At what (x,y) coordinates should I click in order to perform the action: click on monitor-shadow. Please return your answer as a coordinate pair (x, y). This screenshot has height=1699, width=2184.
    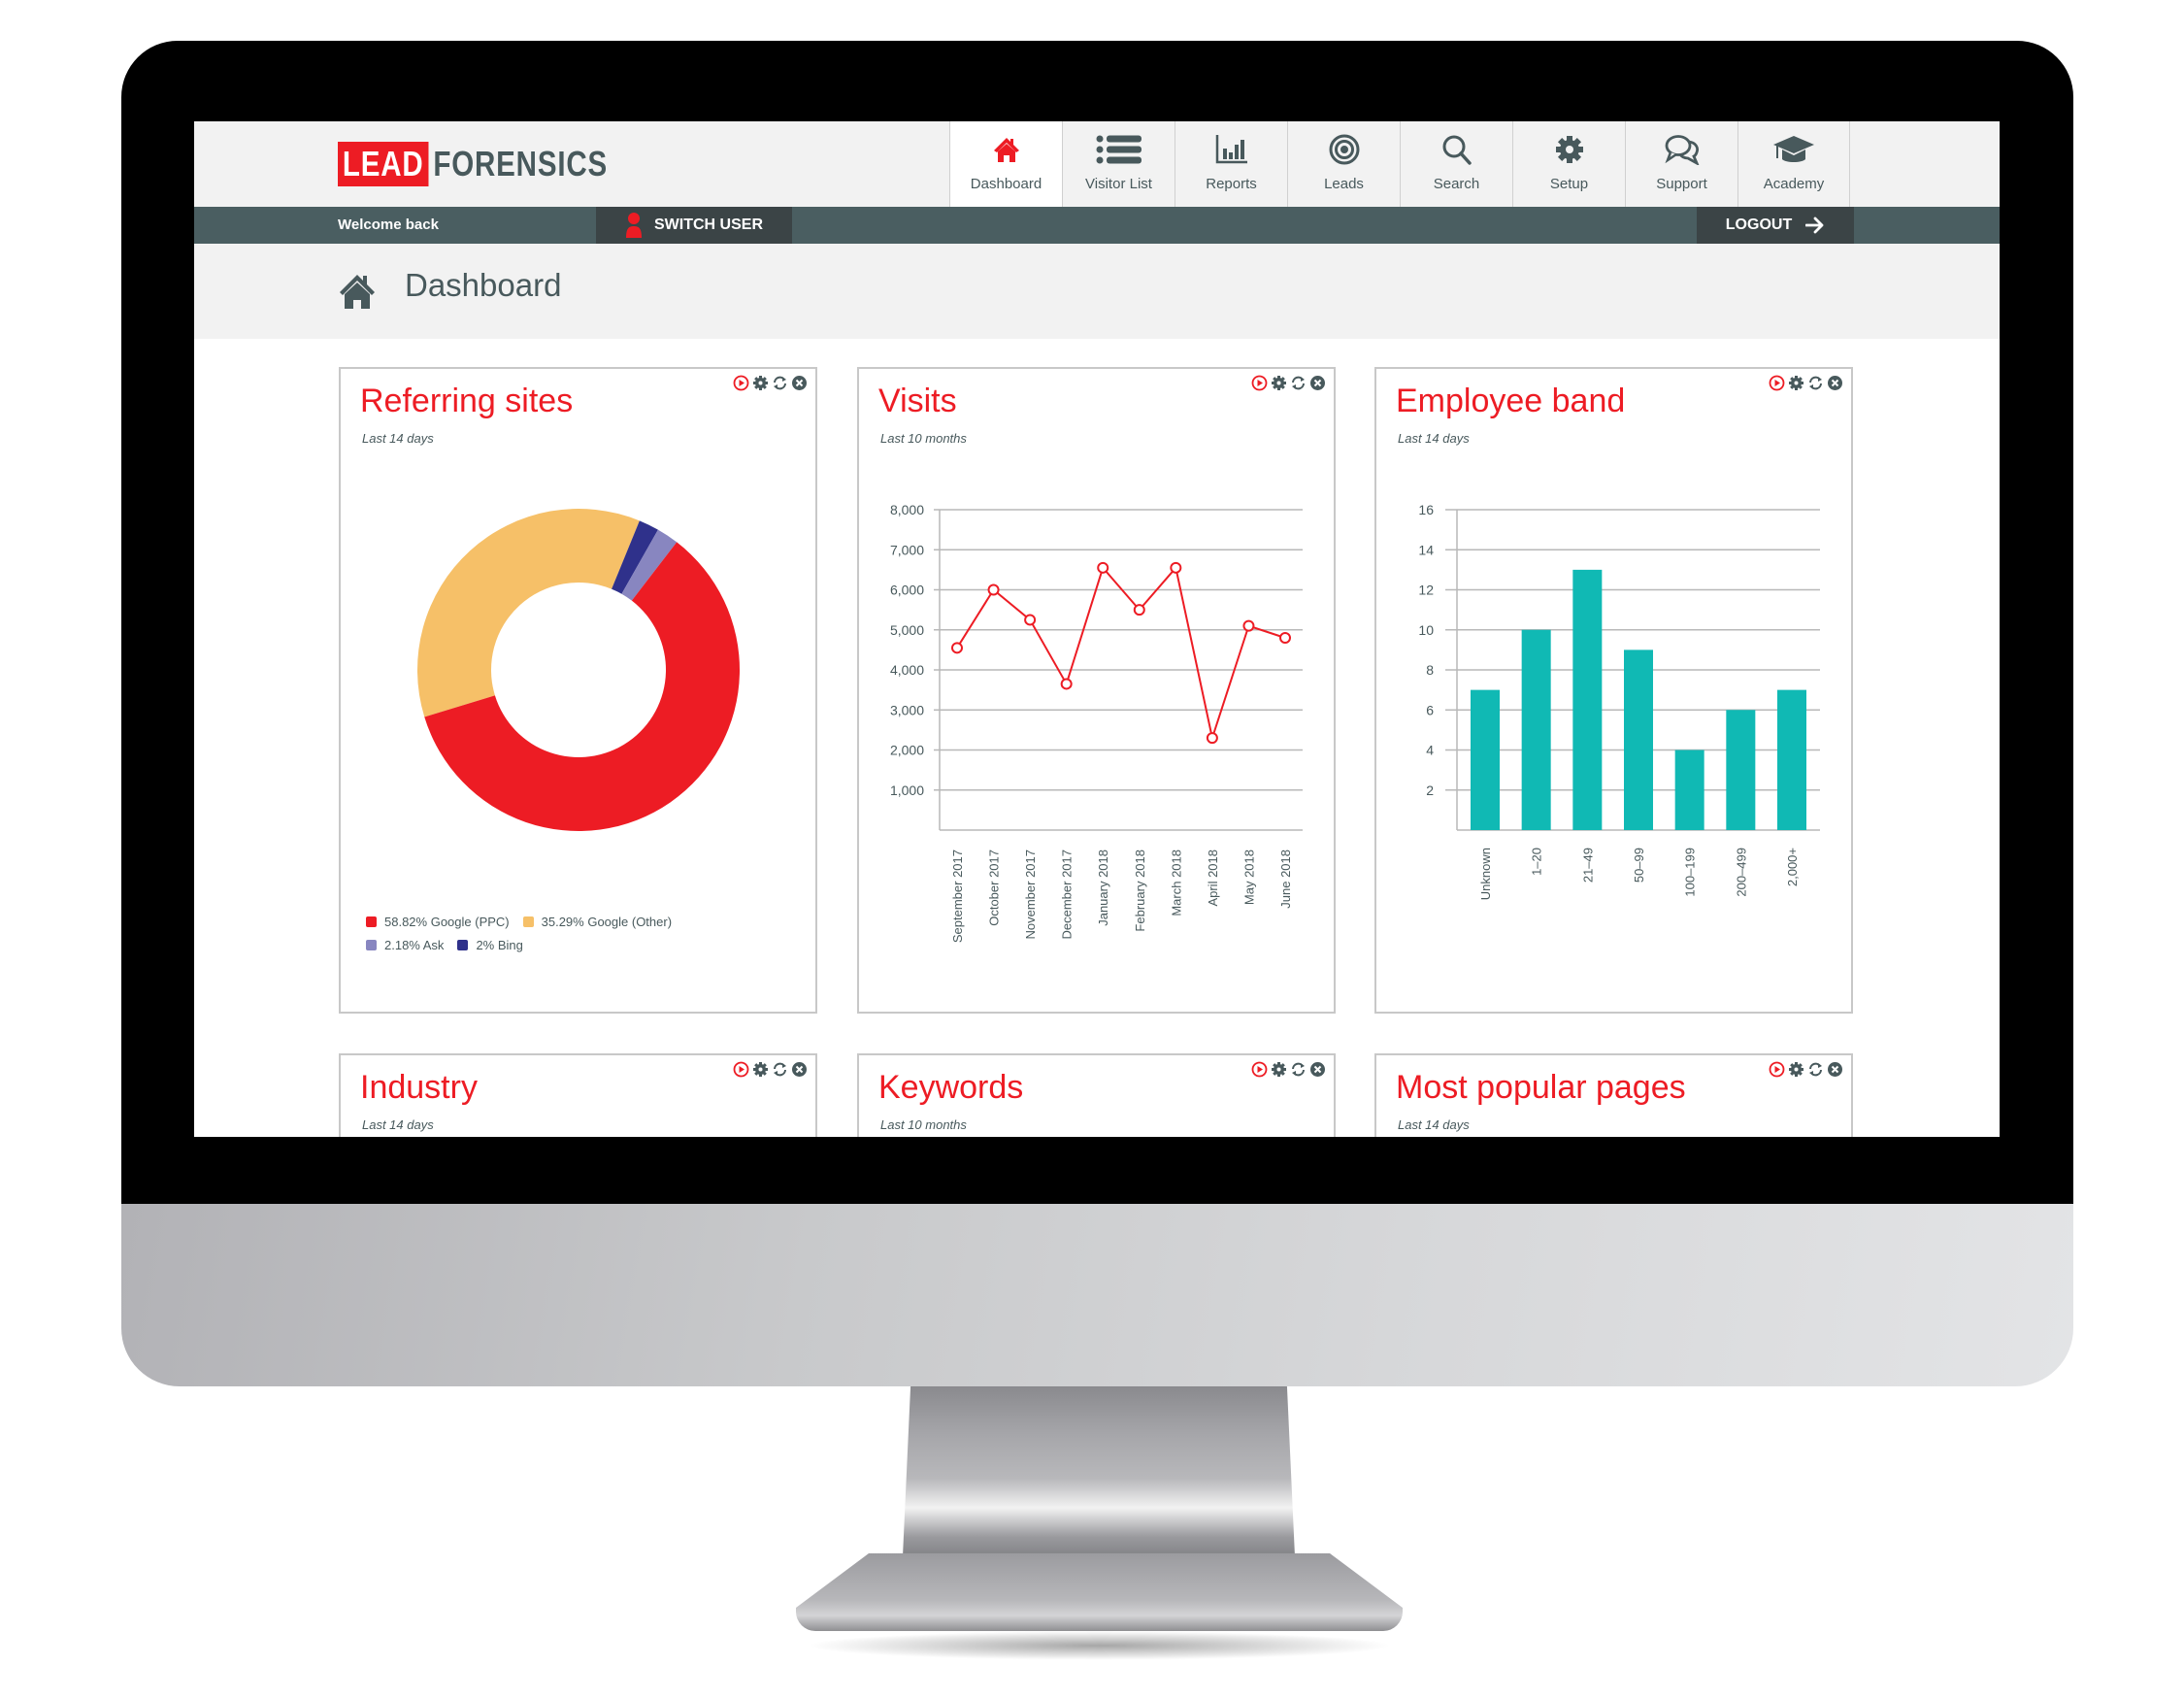
    Looking at the image, I should click on (1099, 1645).